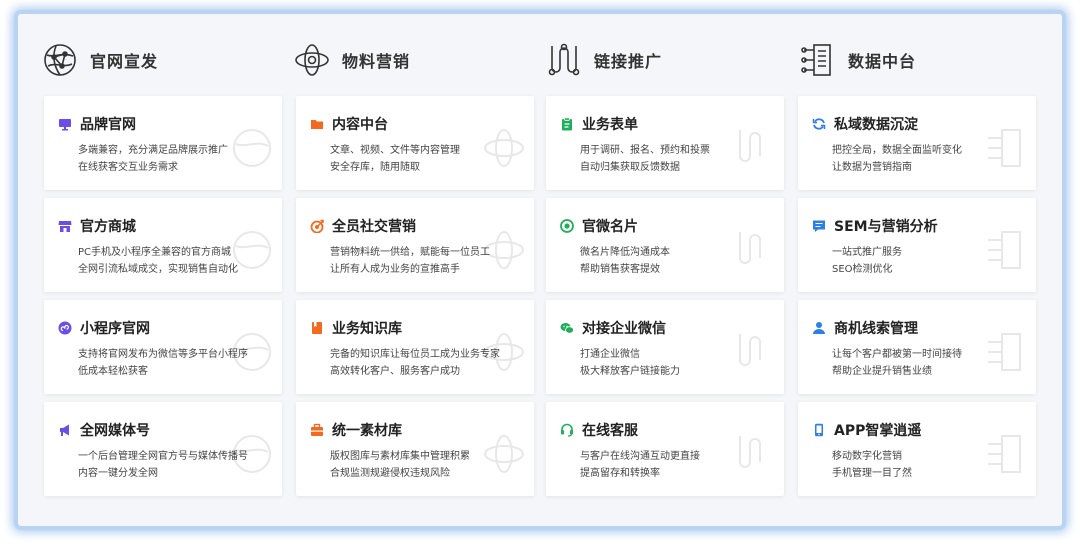  What do you see at coordinates (374, 227) in the screenshot?
I see `card-title: 全员社交营销` at bounding box center [374, 227].